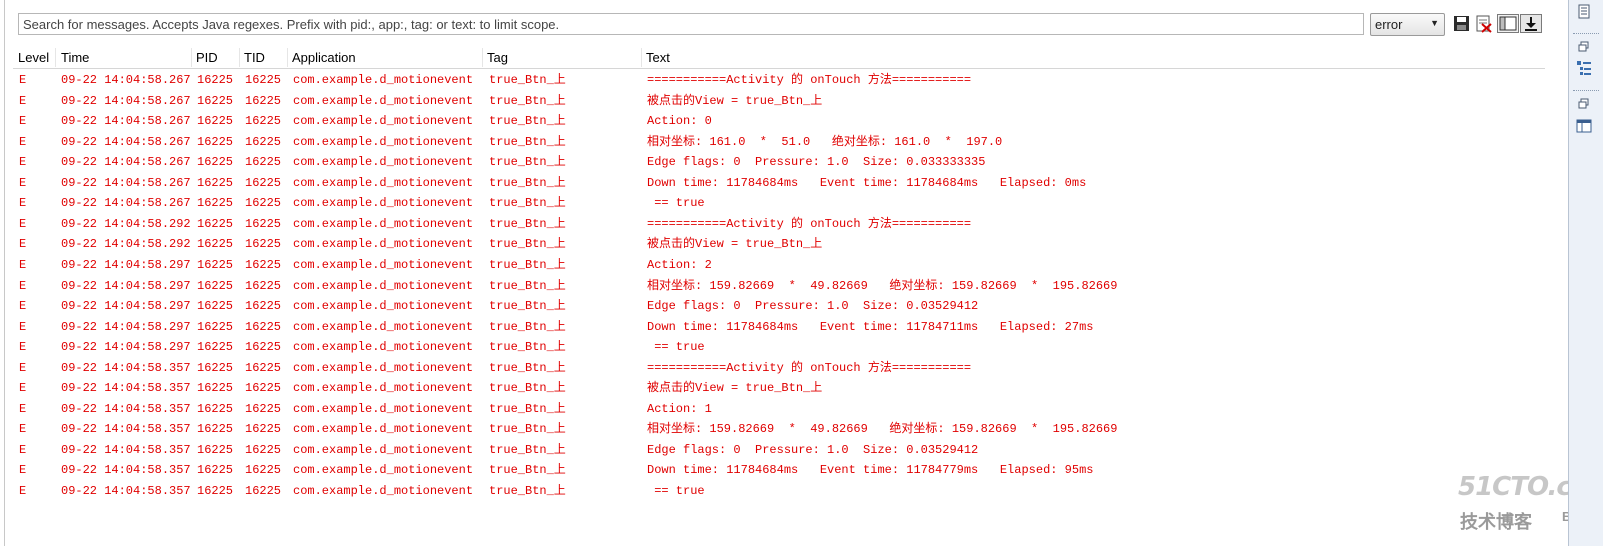 The width and height of the screenshot is (1603, 546). What do you see at coordinates (1461, 23) in the screenshot?
I see `save-log-button` at bounding box center [1461, 23].